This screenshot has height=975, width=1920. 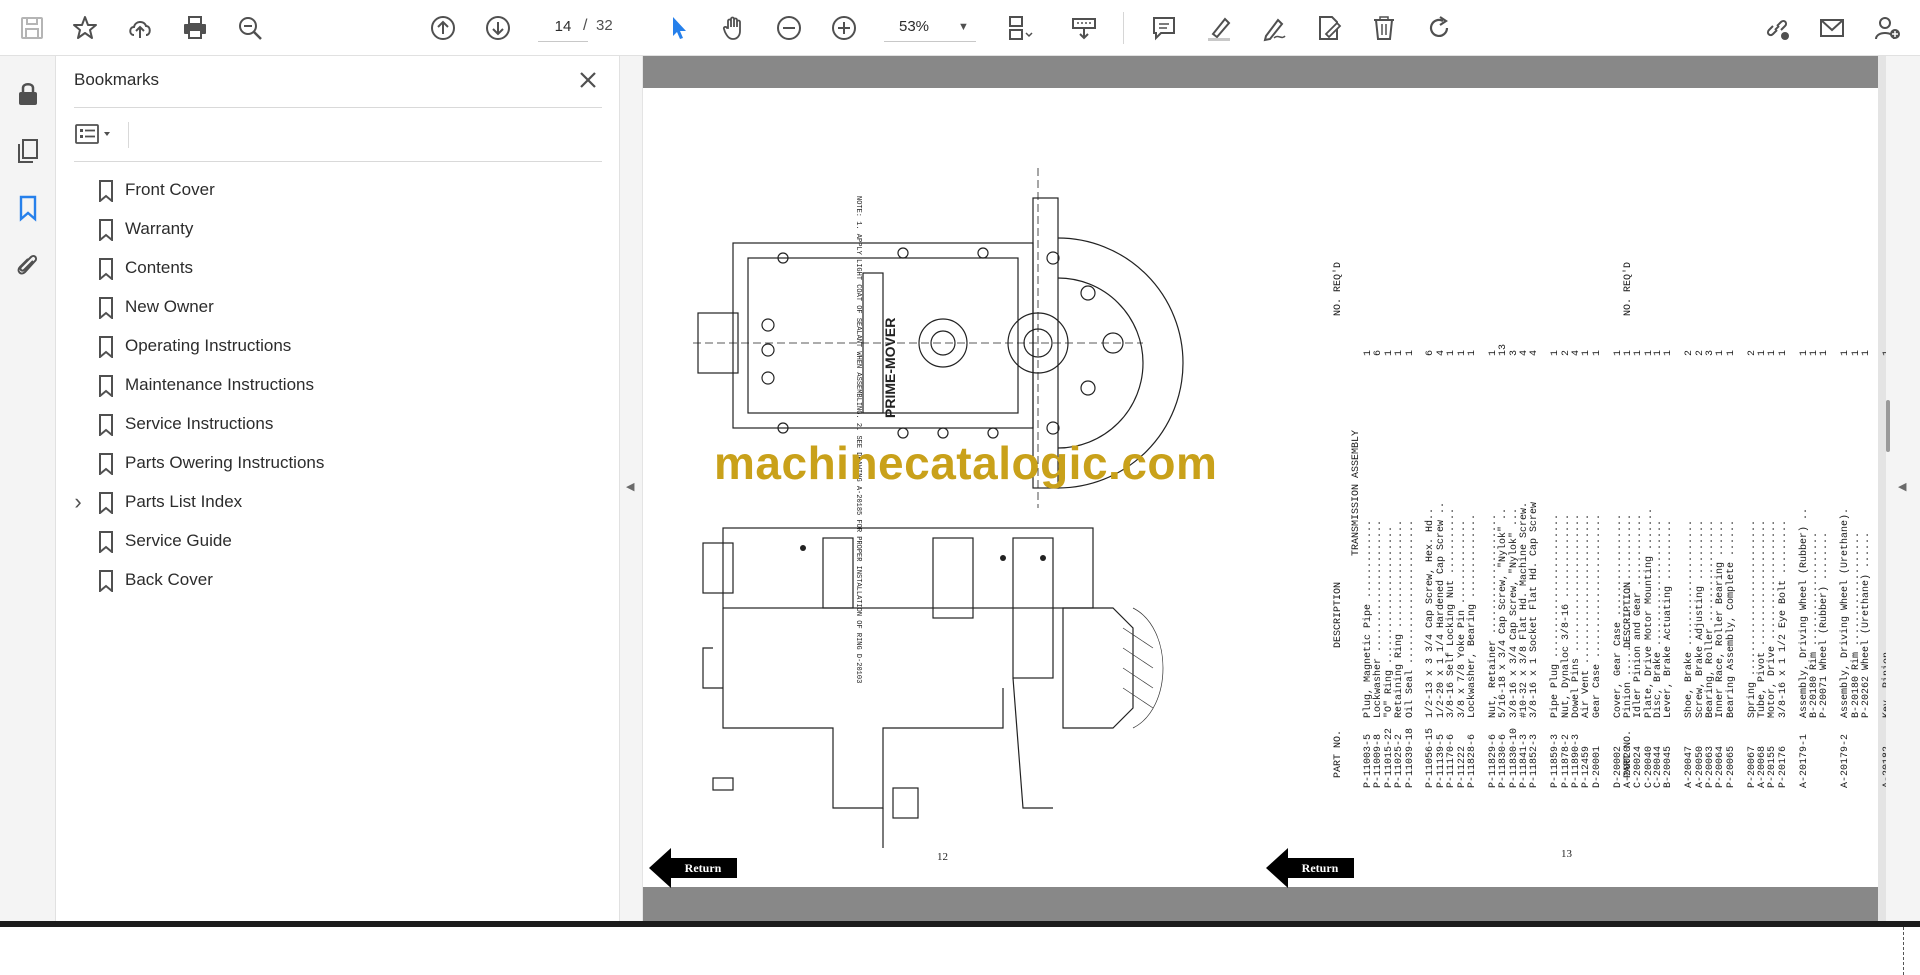 I want to click on return-button-right: Return, so click(x=1310, y=868).